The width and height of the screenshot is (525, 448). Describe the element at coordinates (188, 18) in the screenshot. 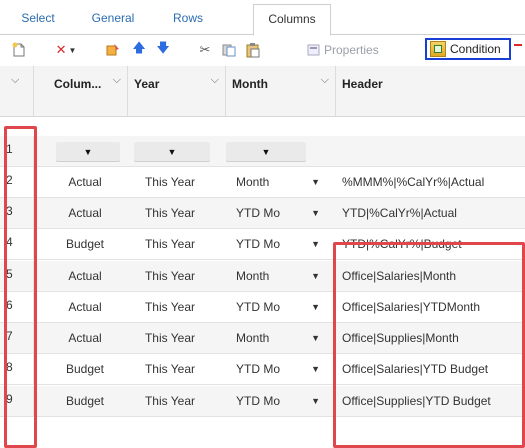

I see `tab-rows: Rows` at that location.